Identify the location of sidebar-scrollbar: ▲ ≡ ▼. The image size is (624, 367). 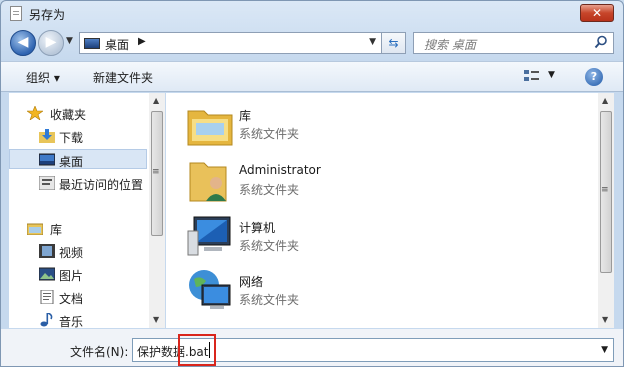
(157, 210).